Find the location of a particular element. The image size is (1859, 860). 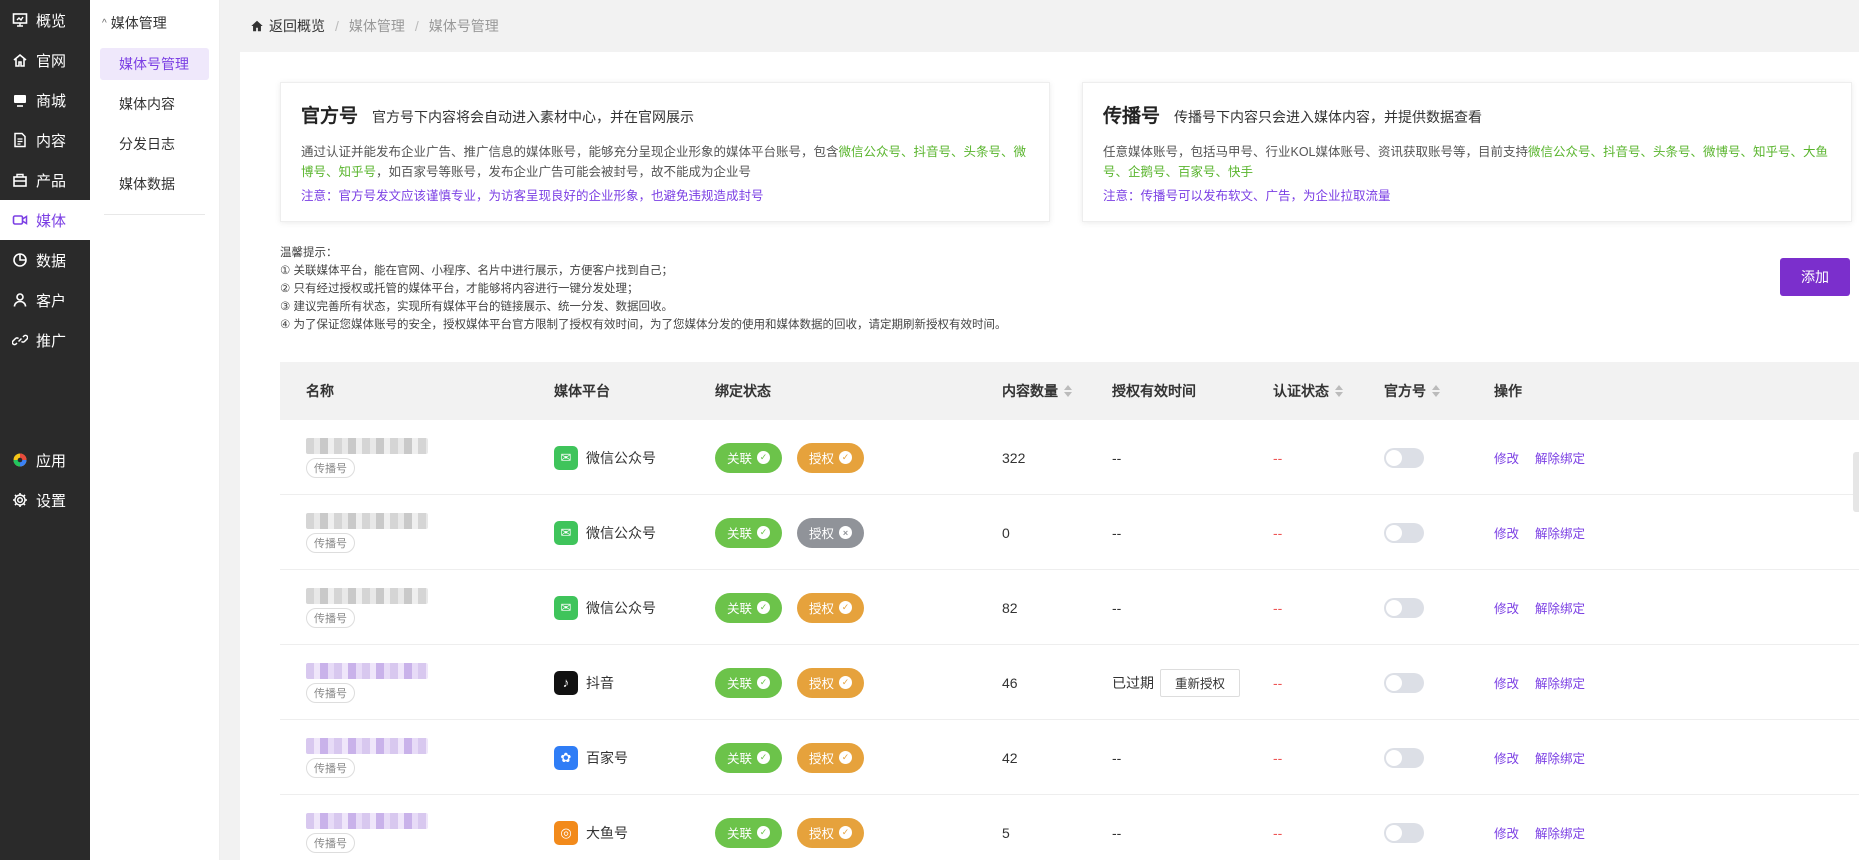

auth-time-cell: -- is located at coordinates (1116, 457).